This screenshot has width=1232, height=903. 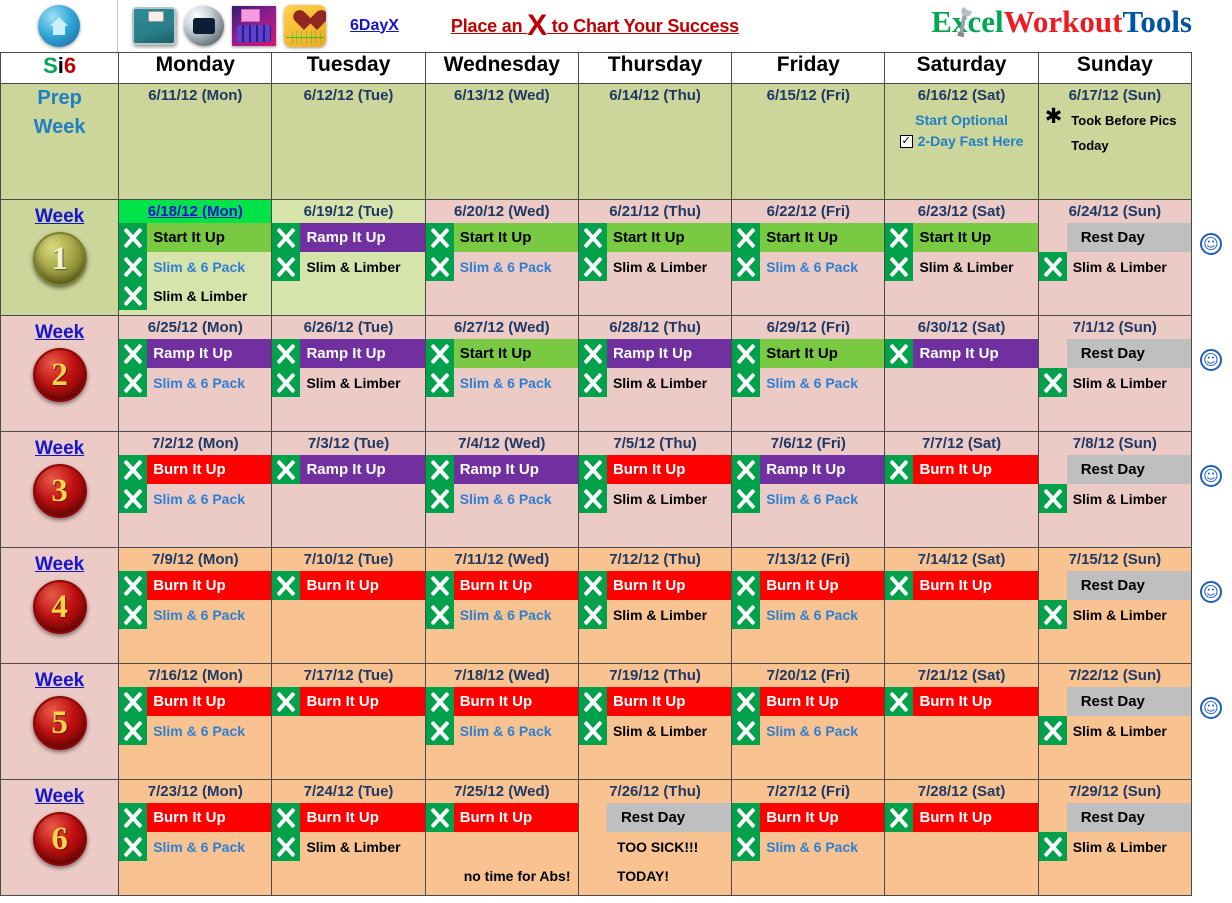 What do you see at coordinates (808, 605) in the screenshot?
I see `day-cell: 7/13/12 (Fri) Burn It Up Slim & 6 Pack` at bounding box center [808, 605].